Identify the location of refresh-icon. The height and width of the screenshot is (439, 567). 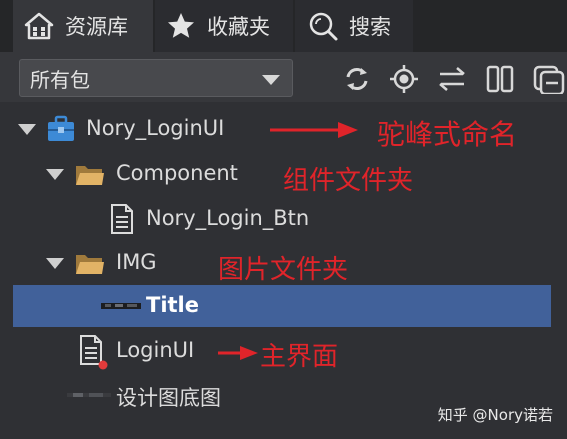
(357, 79).